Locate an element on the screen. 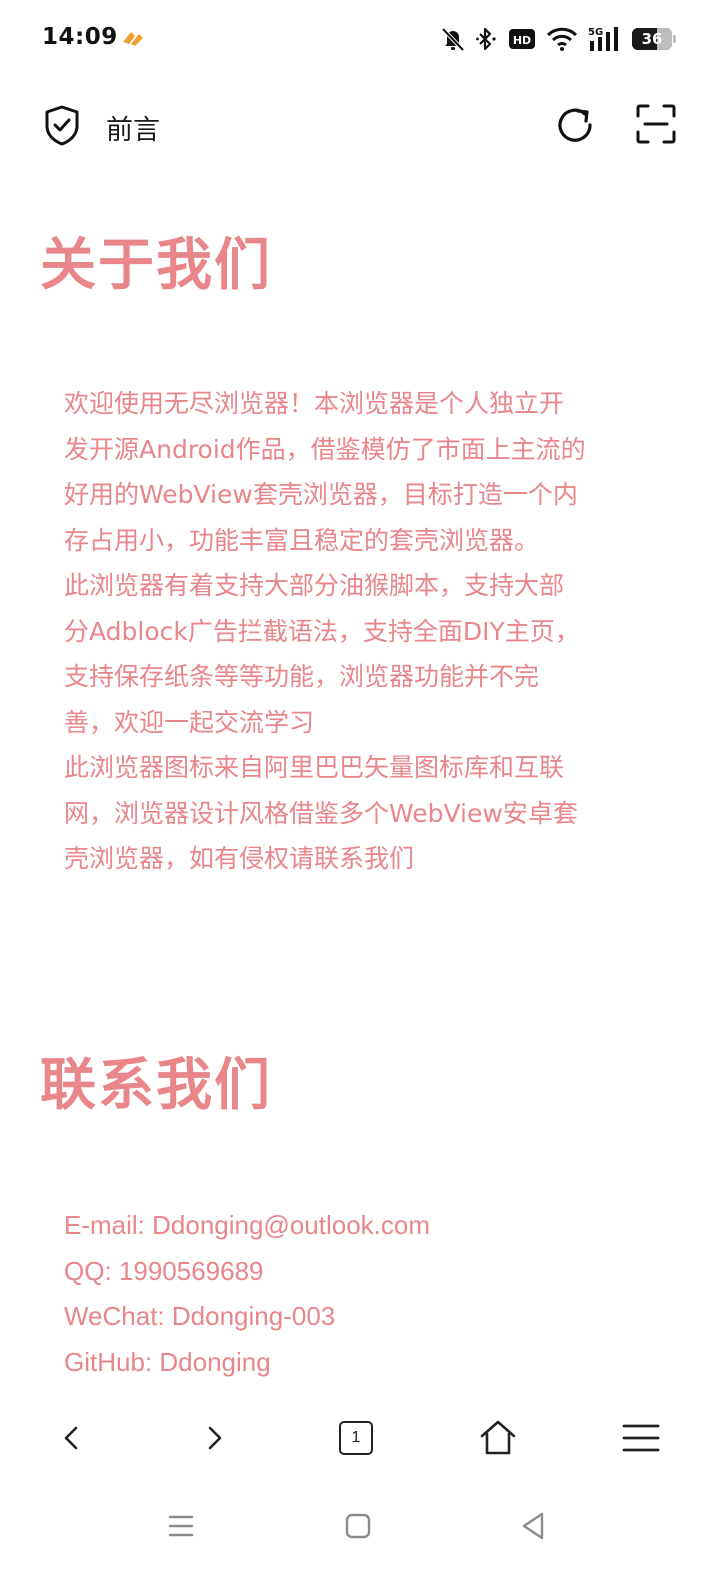  hd-icon: HD is located at coordinates (522, 39).